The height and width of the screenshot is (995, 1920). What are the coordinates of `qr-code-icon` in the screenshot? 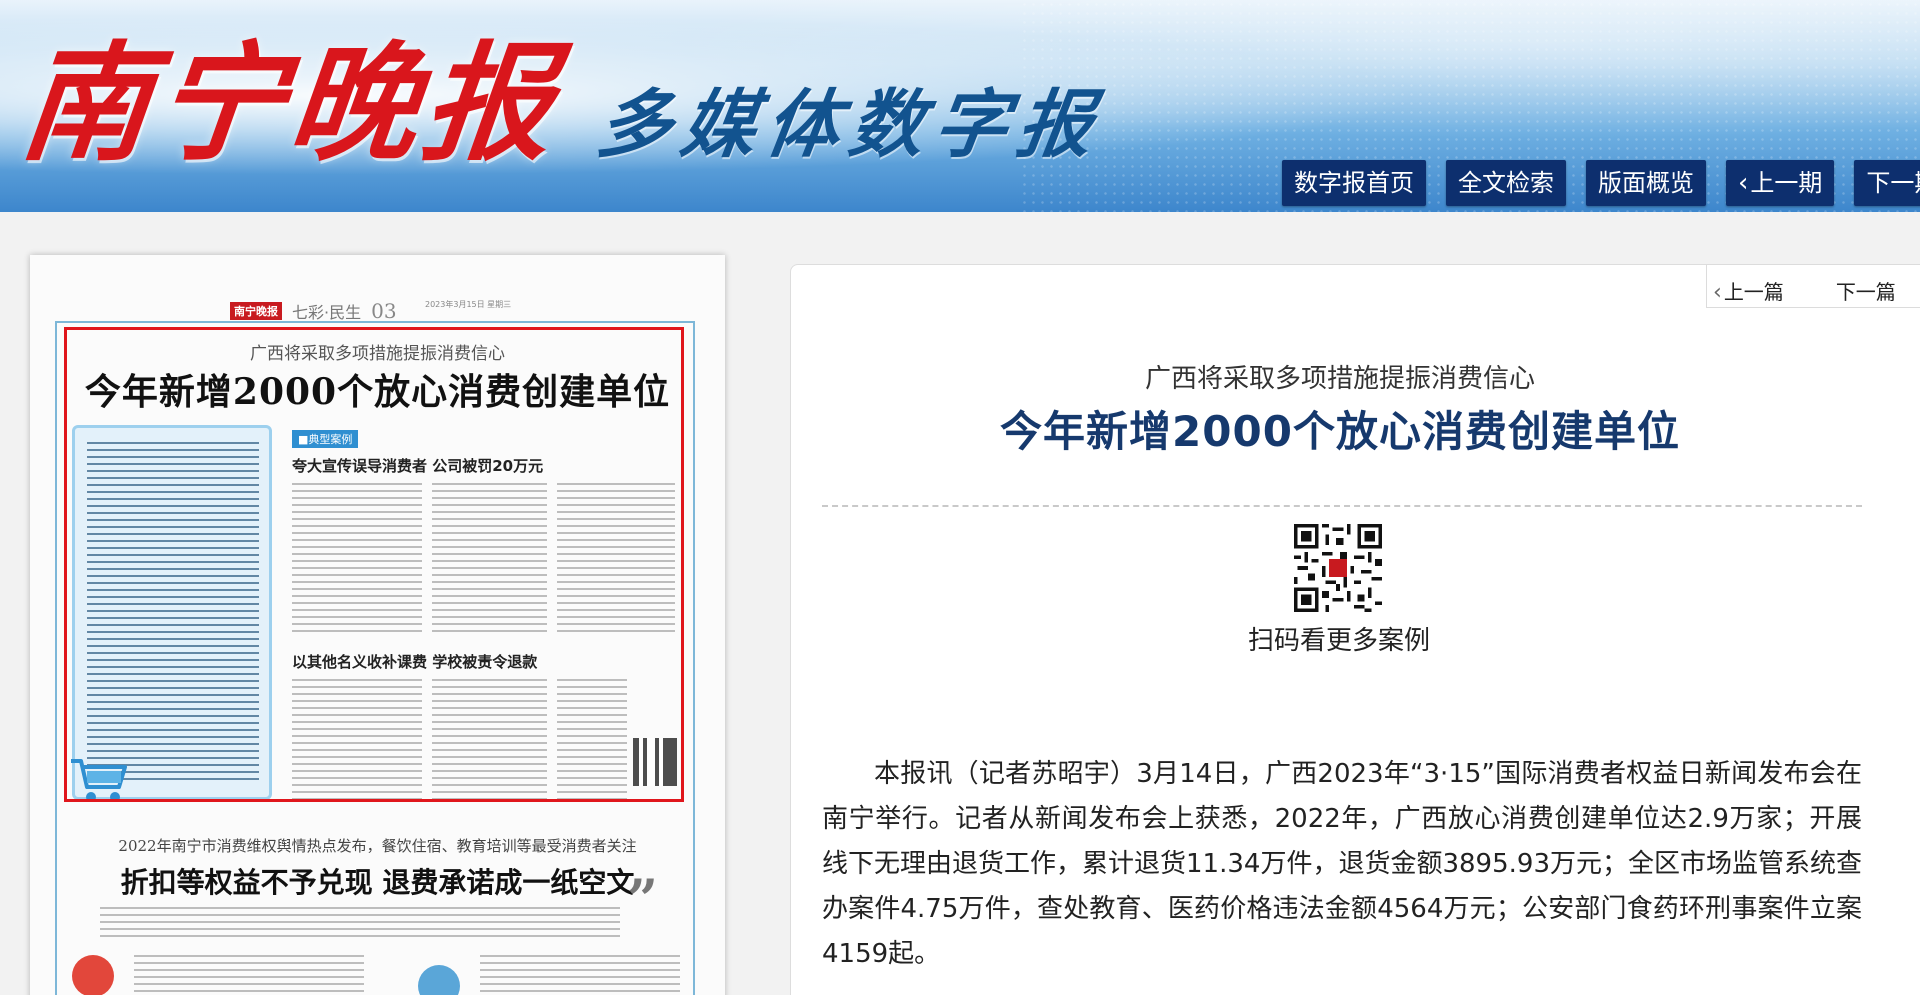 It's located at (1338, 568).